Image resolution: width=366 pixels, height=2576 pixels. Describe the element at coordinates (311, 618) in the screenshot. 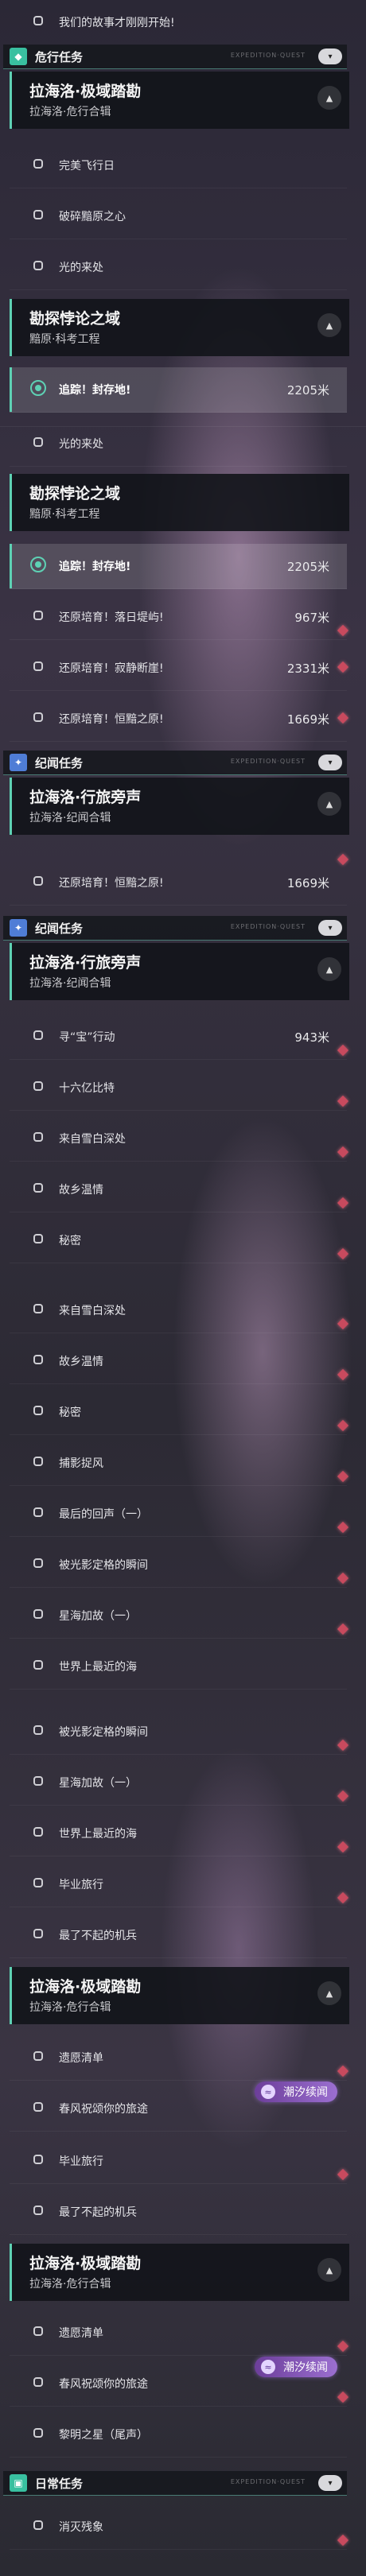

I see `quest-distance: 967米` at that location.